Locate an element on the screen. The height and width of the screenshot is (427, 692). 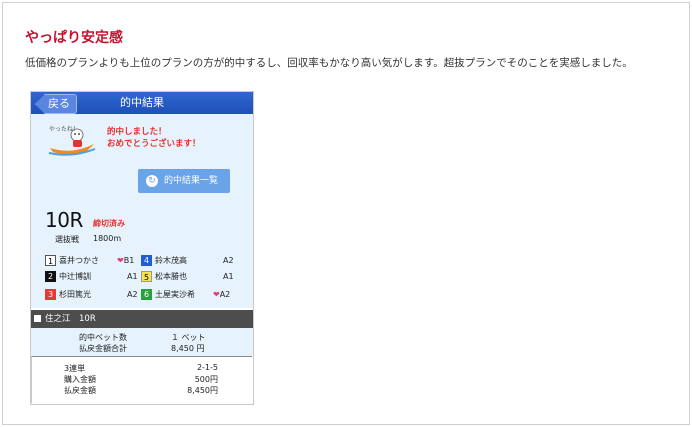
congrats-line-2: おめでとうございます！ is located at coordinates (154, 144).